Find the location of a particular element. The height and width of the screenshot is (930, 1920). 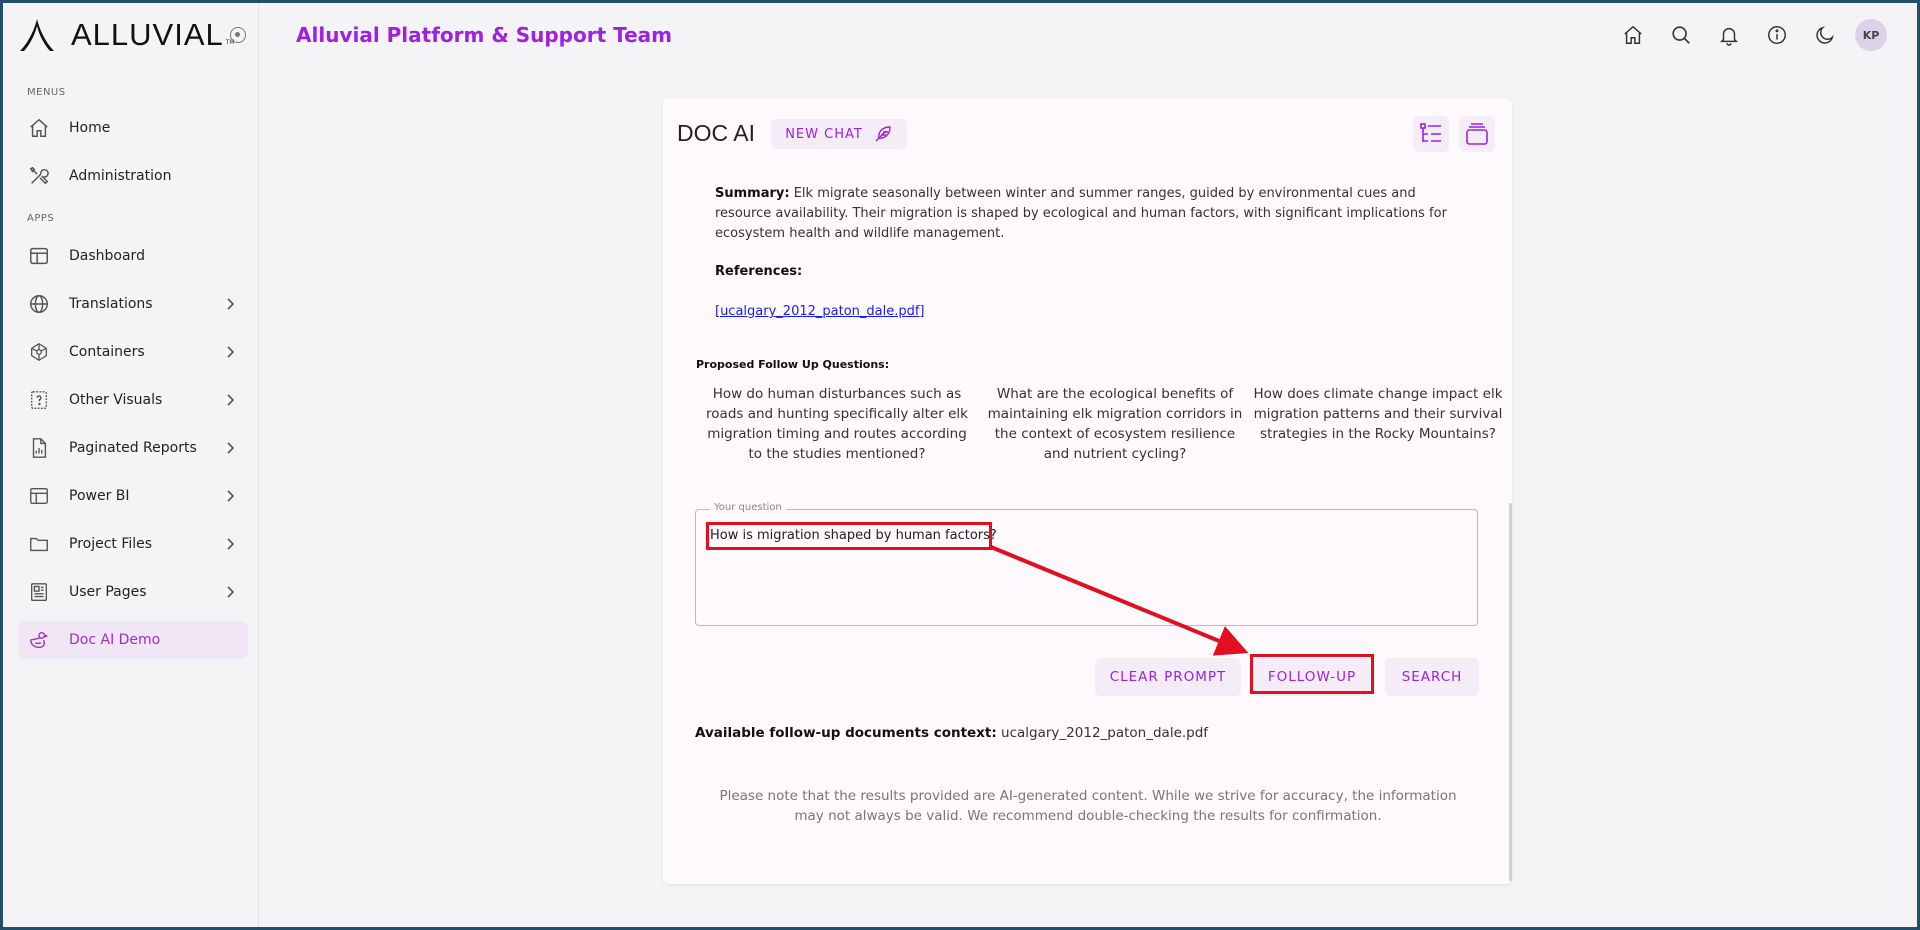

sidebar-item-home: Home is located at coordinates (133, 128).